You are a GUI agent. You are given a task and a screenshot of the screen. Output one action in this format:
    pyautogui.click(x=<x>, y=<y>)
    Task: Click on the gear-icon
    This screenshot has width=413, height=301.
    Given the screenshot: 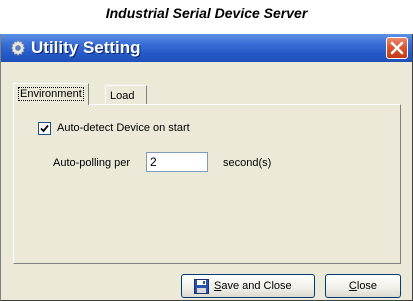 What is the action you would take?
    pyautogui.click(x=18, y=48)
    